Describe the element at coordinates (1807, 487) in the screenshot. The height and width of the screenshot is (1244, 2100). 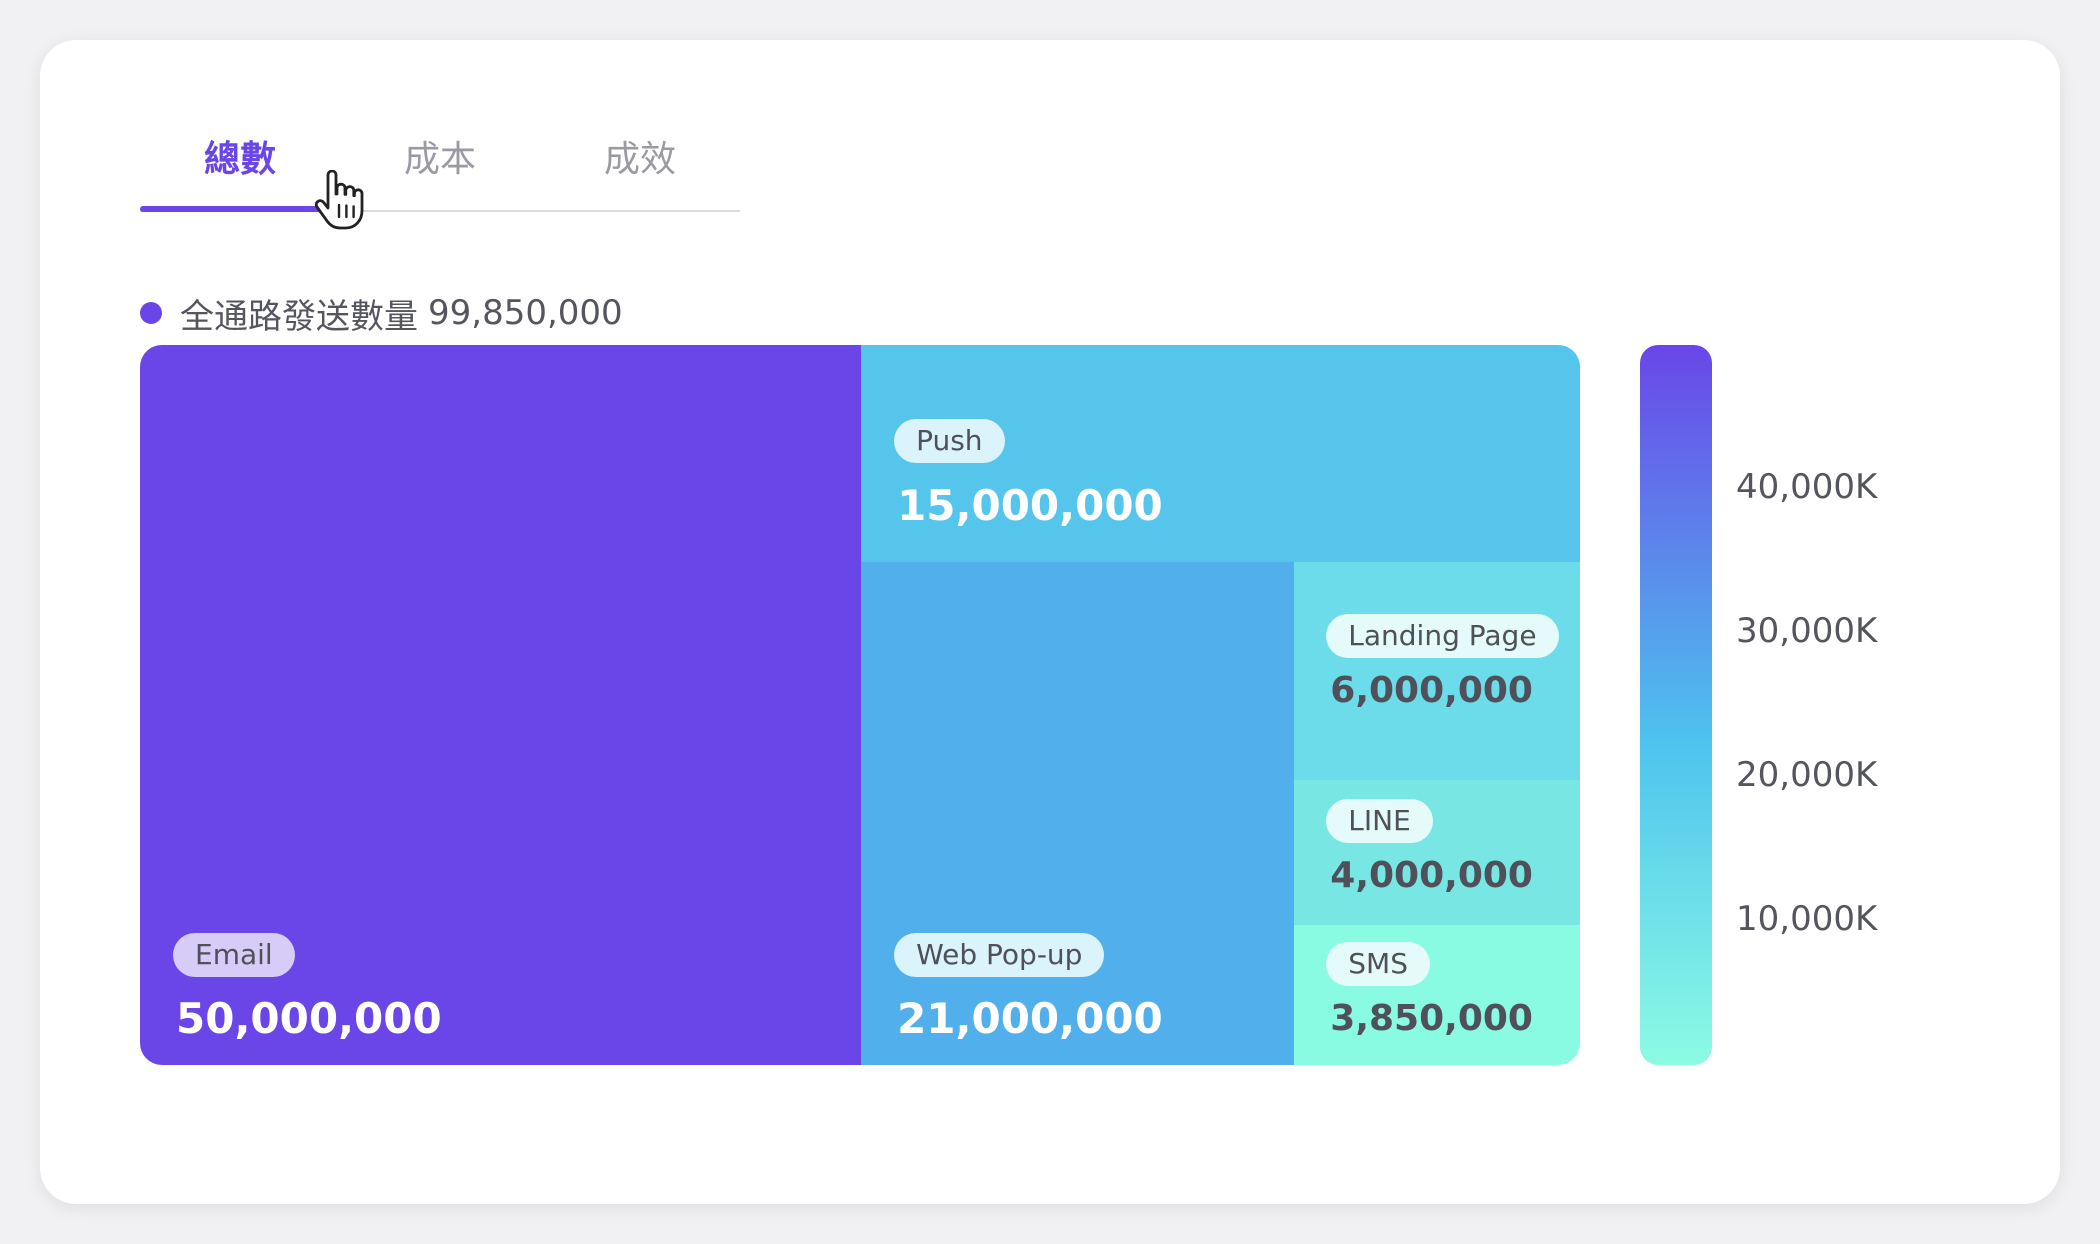
I see `scale-tick-40000: 40,000K` at that location.